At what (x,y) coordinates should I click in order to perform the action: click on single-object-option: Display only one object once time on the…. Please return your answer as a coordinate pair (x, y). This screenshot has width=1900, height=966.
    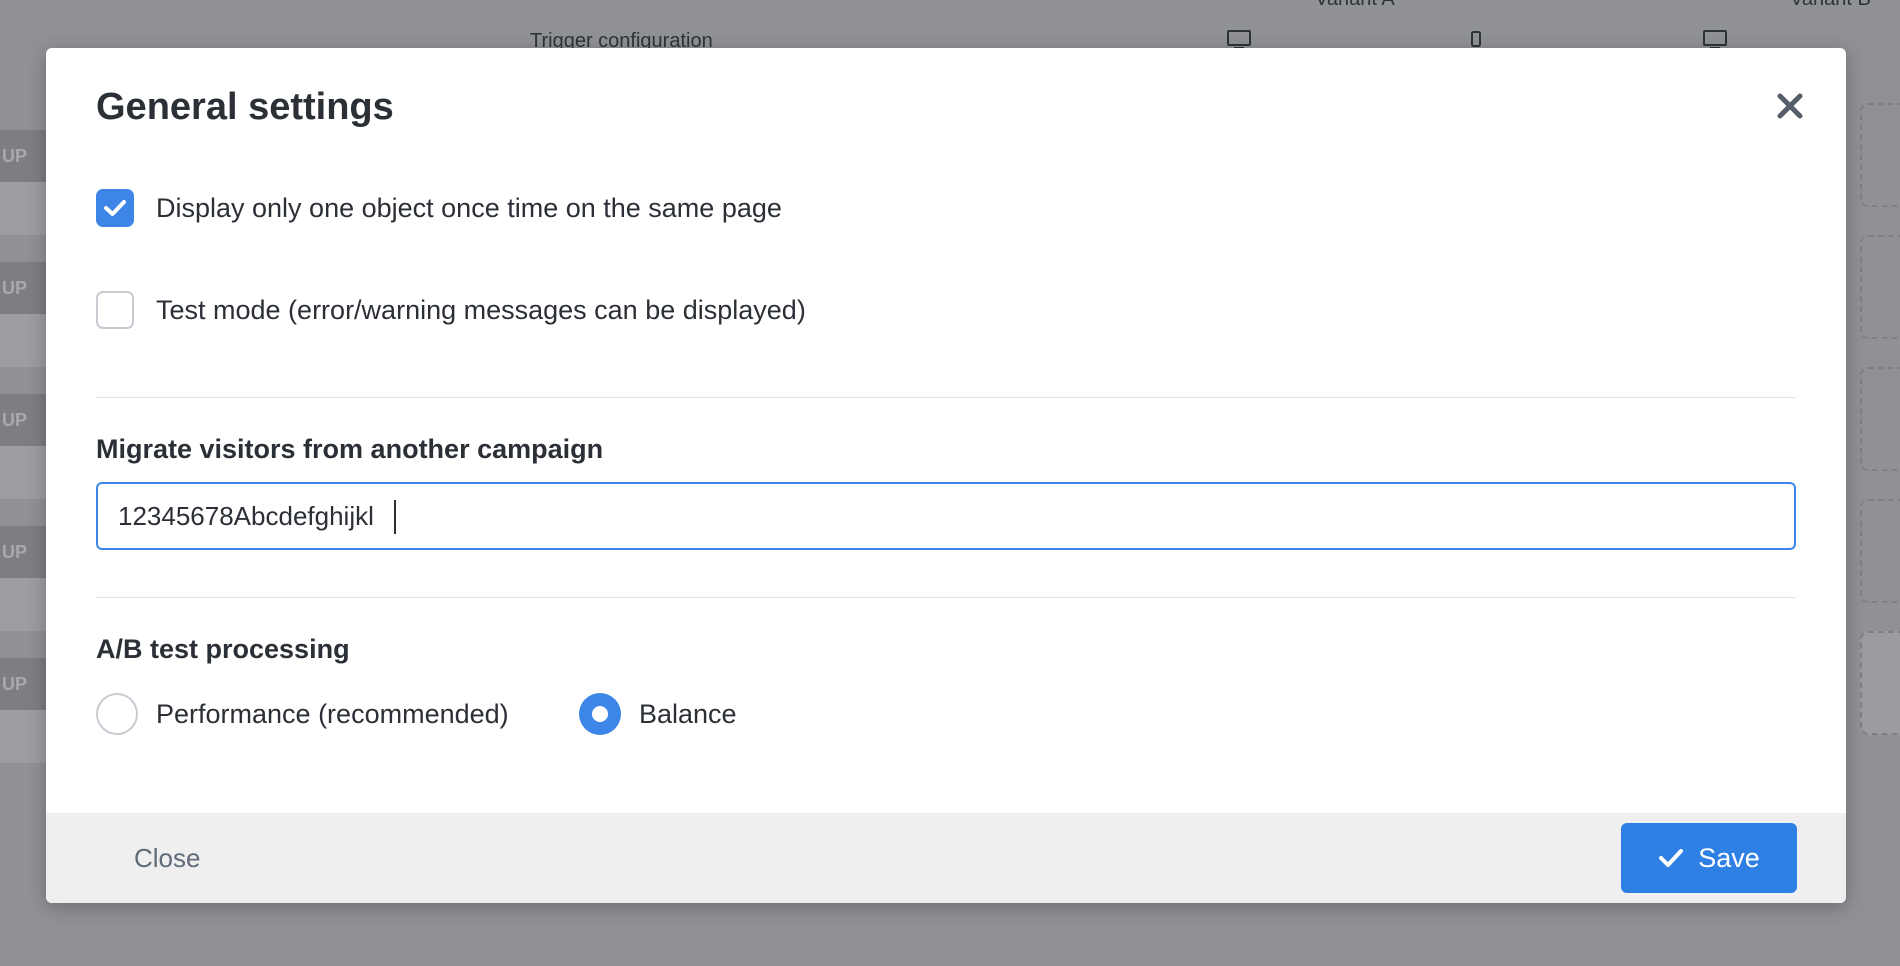
    Looking at the image, I should click on (439, 208).